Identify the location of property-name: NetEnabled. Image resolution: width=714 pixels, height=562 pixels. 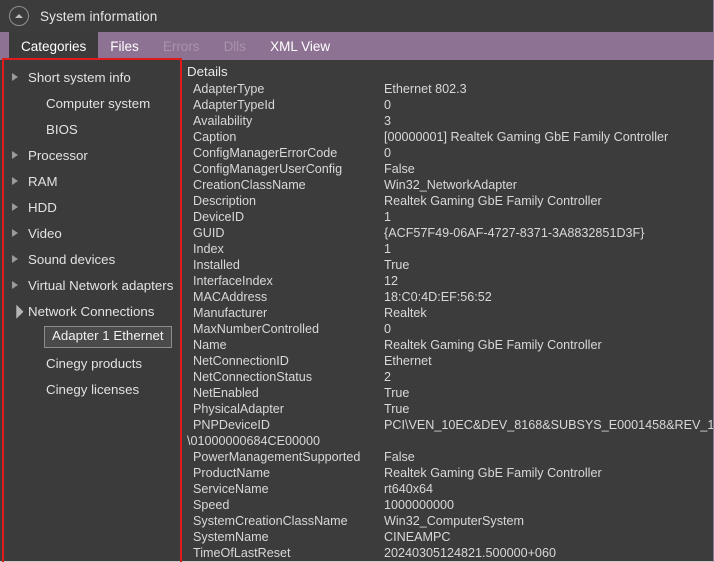
(226, 393).